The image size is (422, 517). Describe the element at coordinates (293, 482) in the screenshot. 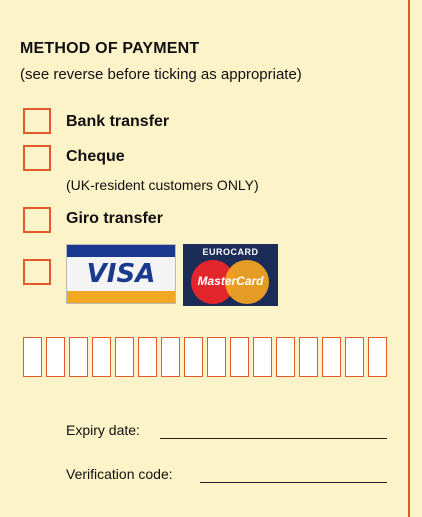

I see `verification-code-input` at that location.